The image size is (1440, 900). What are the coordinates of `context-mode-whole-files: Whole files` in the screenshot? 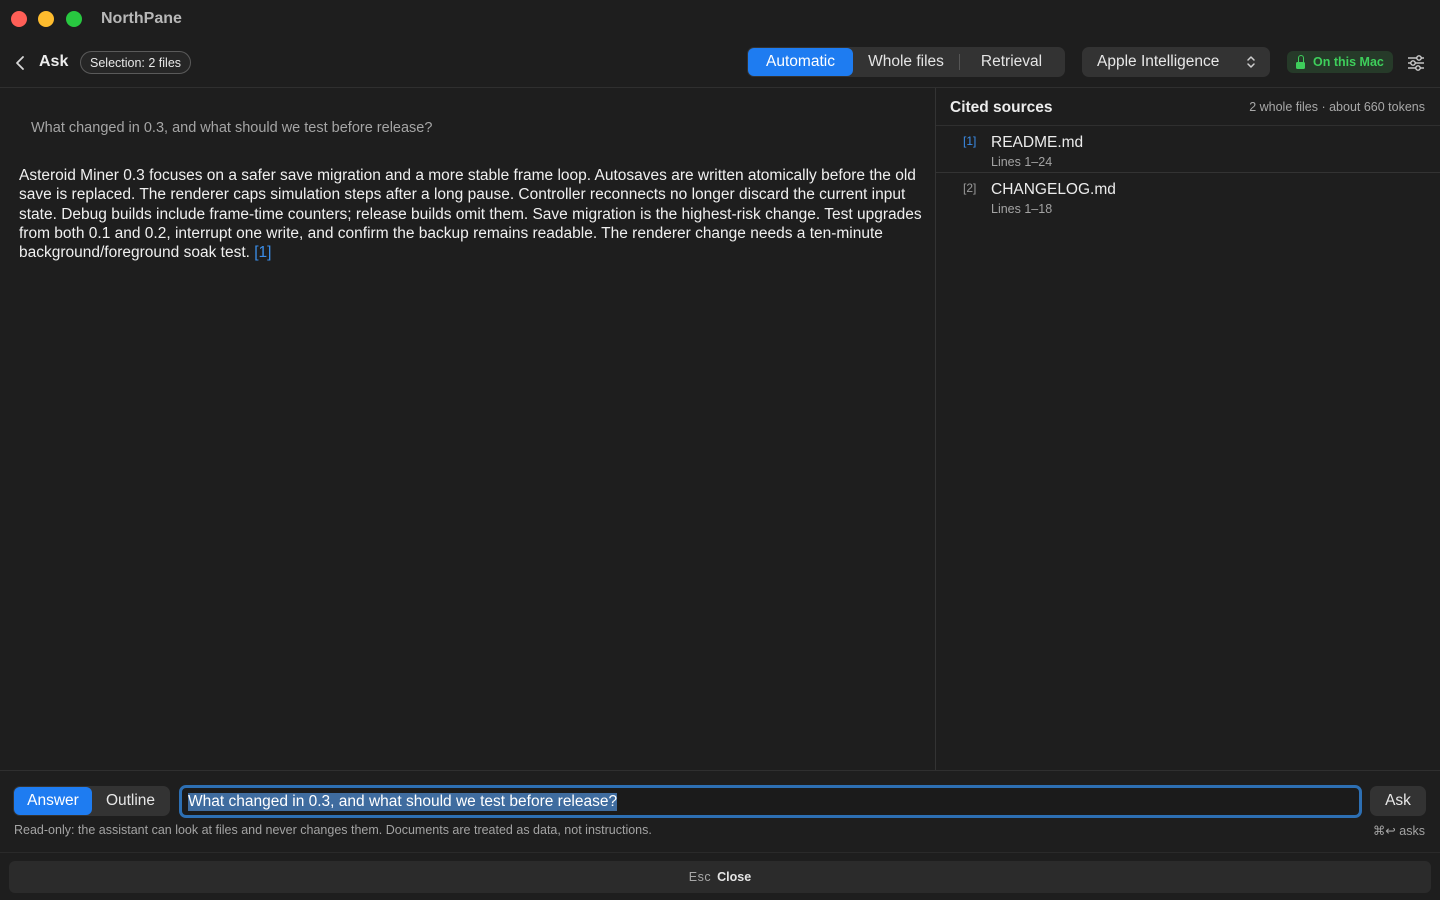 It's located at (906, 62).